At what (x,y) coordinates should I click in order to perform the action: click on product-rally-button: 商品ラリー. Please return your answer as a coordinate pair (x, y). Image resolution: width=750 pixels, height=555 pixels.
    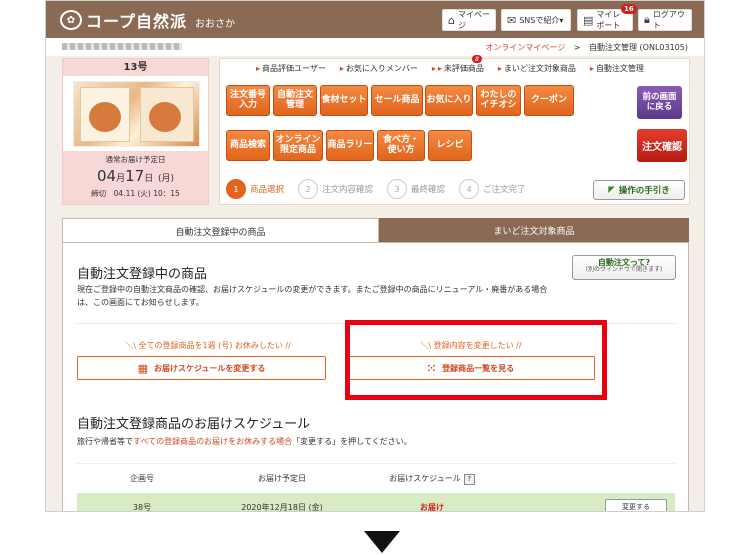
    Looking at the image, I should click on (350, 145).